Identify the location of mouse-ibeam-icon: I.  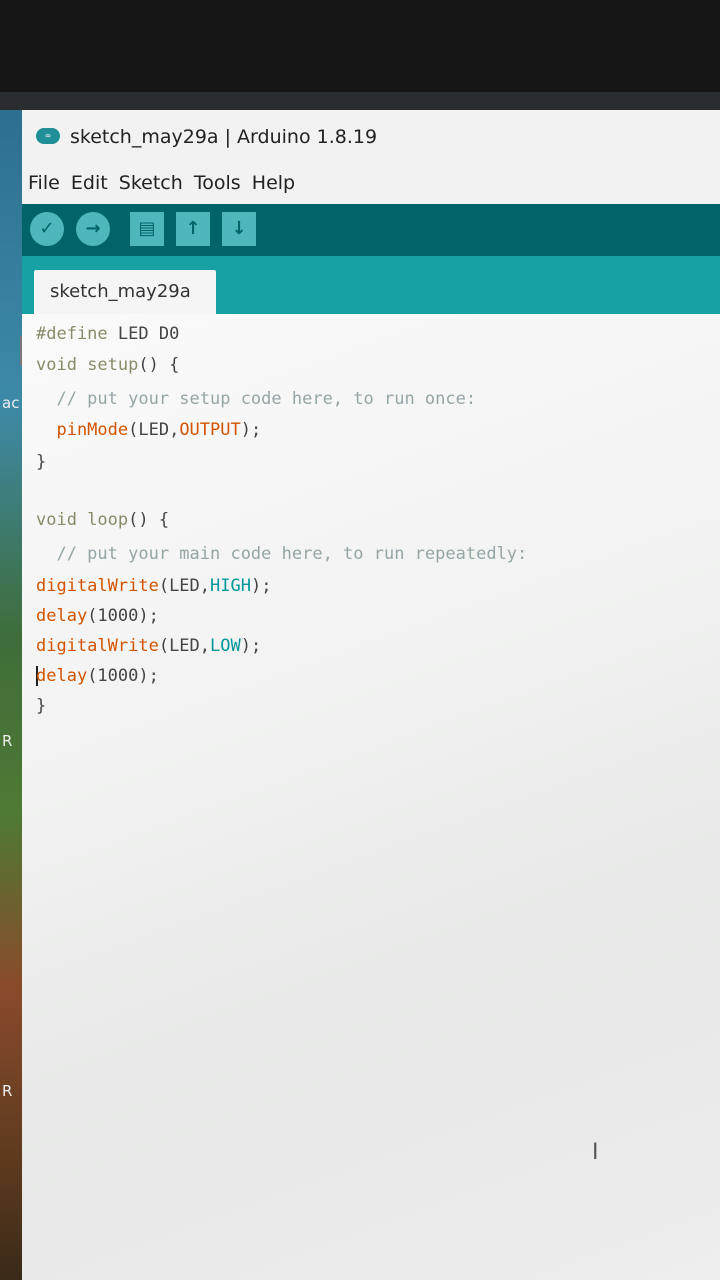
(595, 1152).